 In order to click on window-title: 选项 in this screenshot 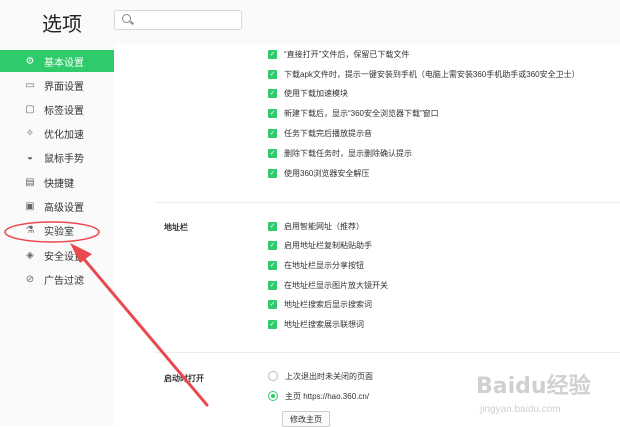, I will do `click(62, 25)`.